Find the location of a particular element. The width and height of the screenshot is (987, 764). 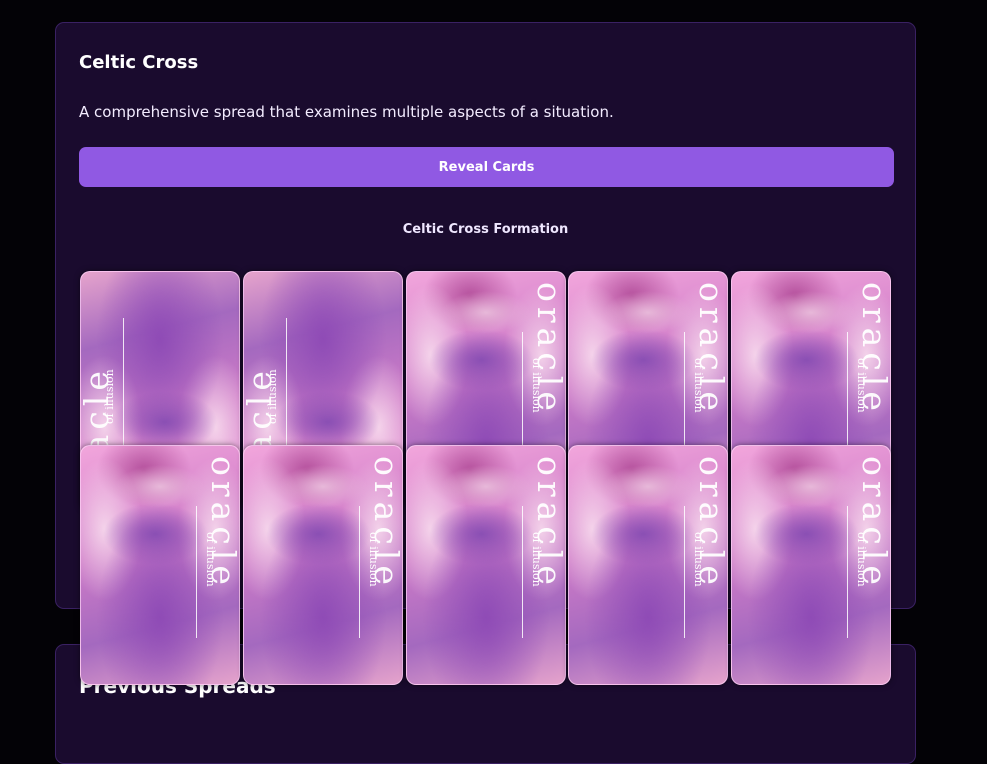

formation-title: Celtic Cross Formation is located at coordinates (485, 229).